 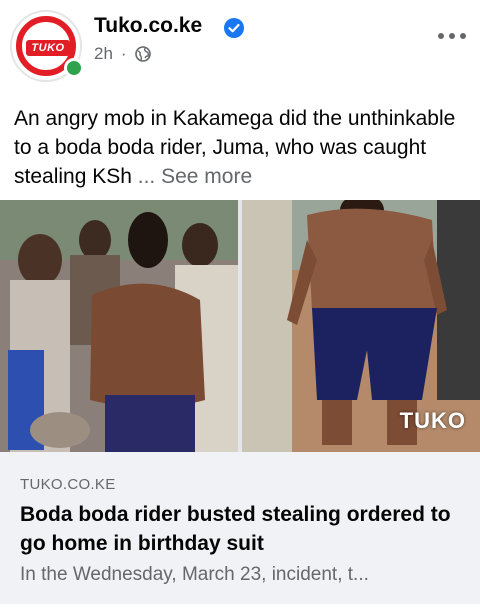 I want to click on globe-icon, so click(x=142, y=54).